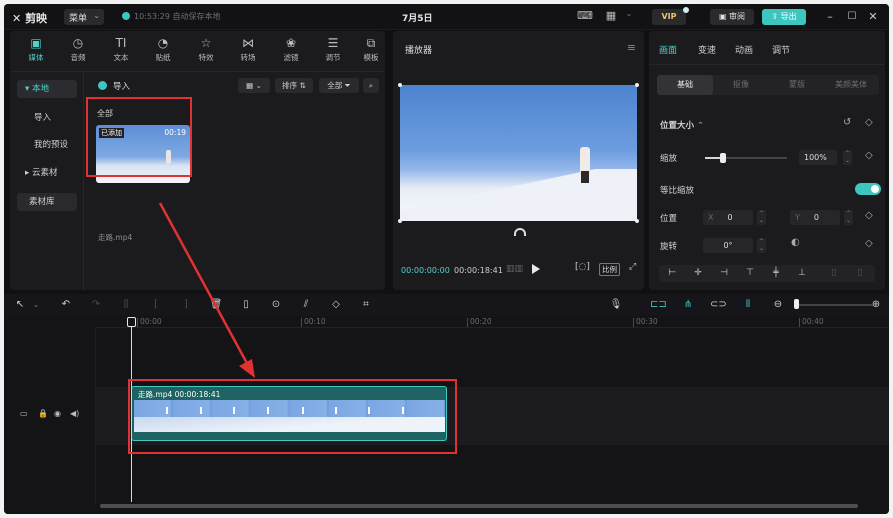  I want to click on position-y-stepper: ⌃ ⌄, so click(848, 217).